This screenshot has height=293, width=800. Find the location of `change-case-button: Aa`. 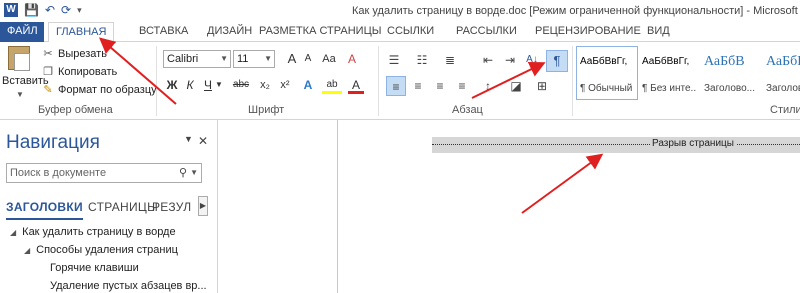

change-case-button: Aa is located at coordinates (329, 59).